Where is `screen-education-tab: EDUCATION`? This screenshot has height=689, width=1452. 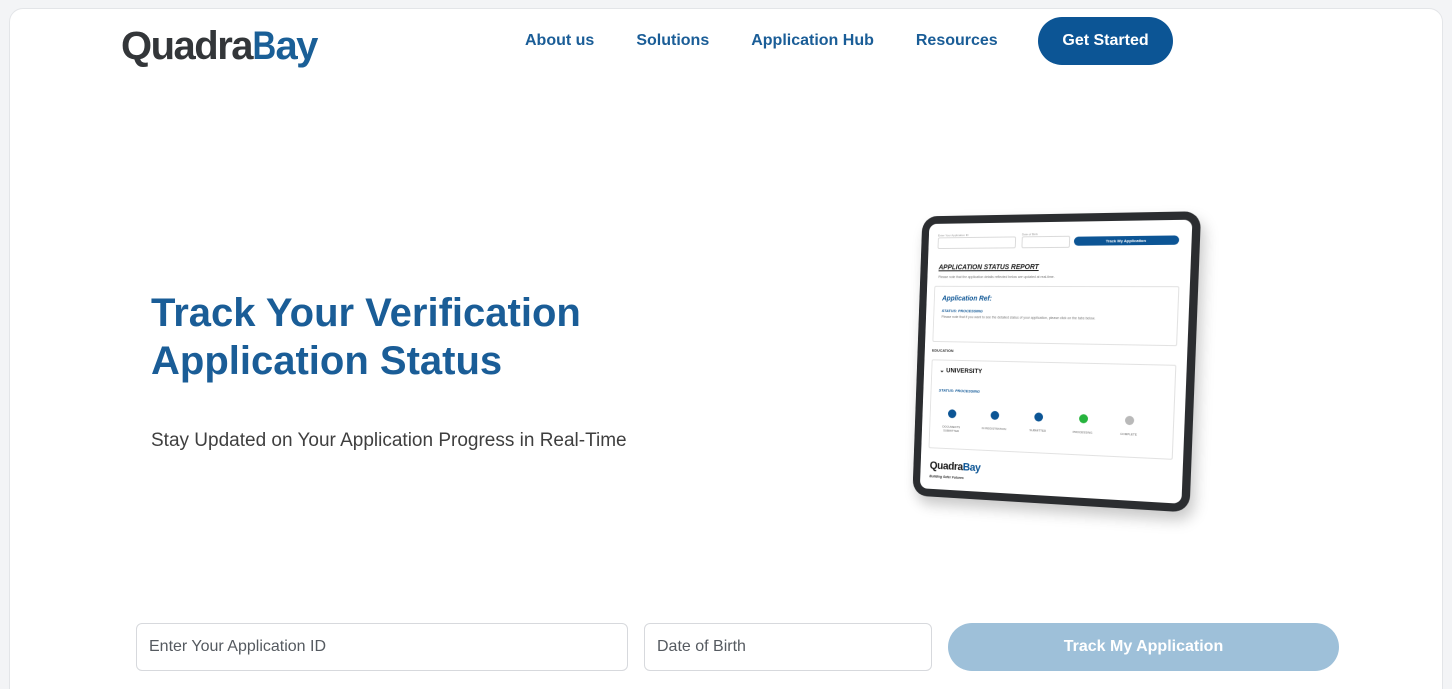
screen-education-tab: EDUCATION is located at coordinates (942, 350).